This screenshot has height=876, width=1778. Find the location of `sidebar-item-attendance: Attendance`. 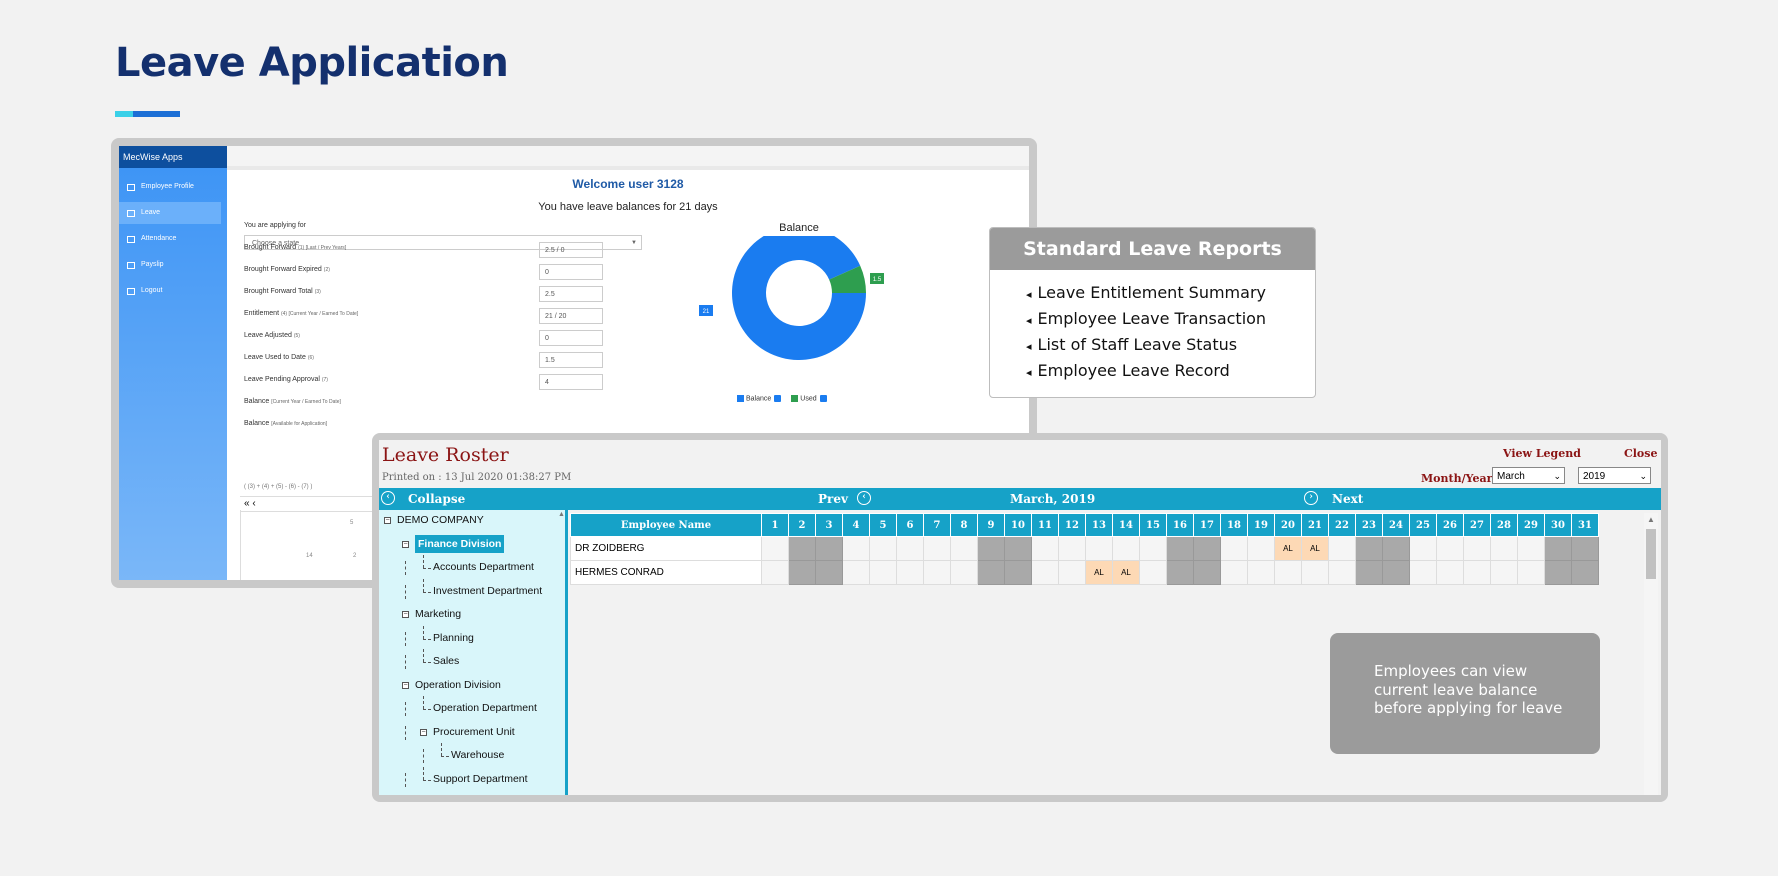

sidebar-item-attendance: Attendance is located at coordinates (170, 239).